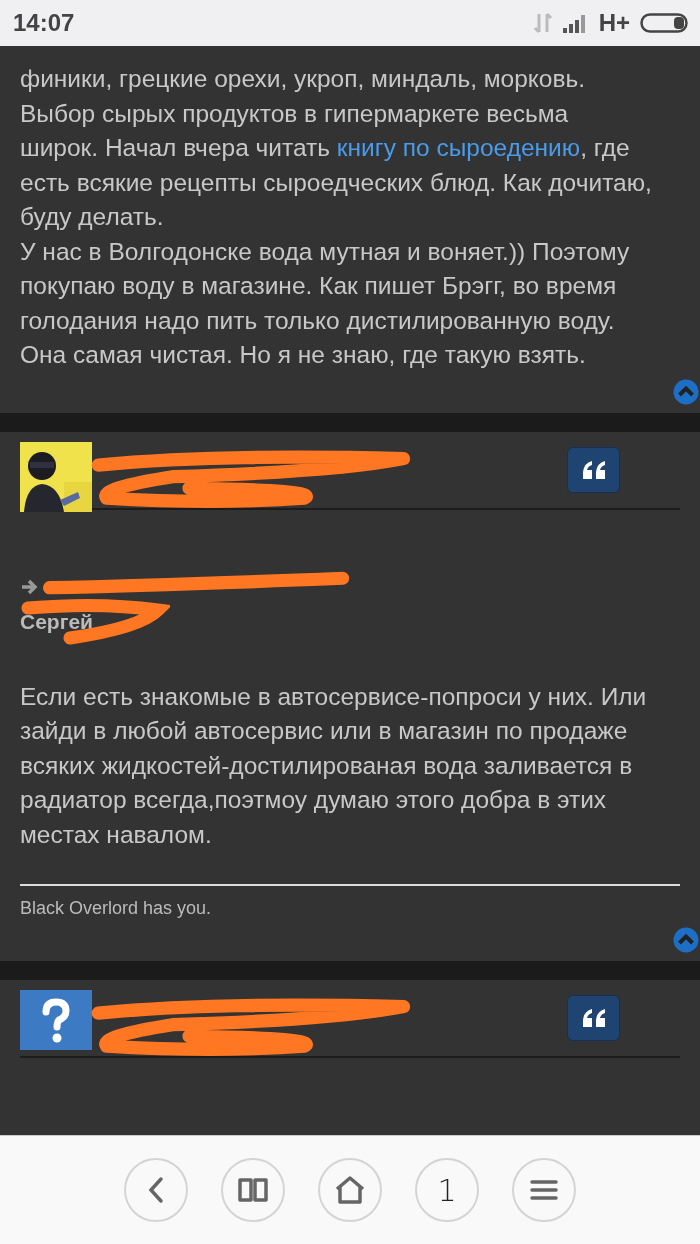  What do you see at coordinates (334, 765) in the screenshot?
I see `post-text: Если есть знакомые в автосервисе-попроси у них. Или зайди в любой автосервис или в магазин по продаже всяких жидкостей-достилированая вода заливается в радиатор всегда,поэтмоу думаю этого добра в этих местах навалом.` at bounding box center [334, 765].